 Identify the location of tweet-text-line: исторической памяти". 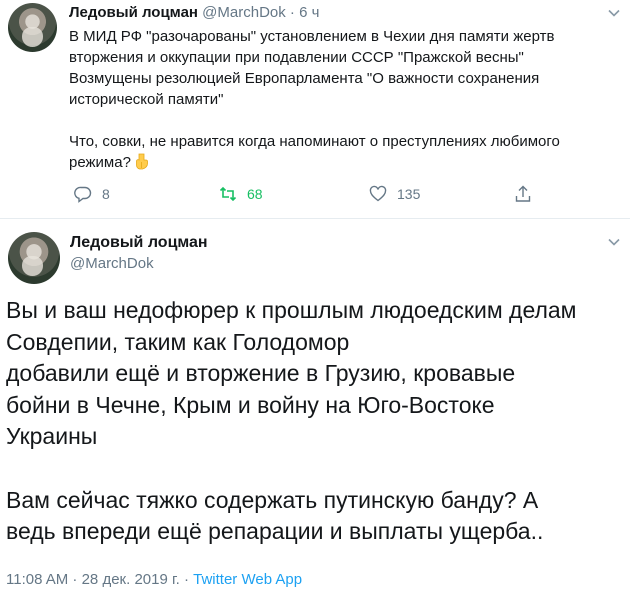
(146, 99).